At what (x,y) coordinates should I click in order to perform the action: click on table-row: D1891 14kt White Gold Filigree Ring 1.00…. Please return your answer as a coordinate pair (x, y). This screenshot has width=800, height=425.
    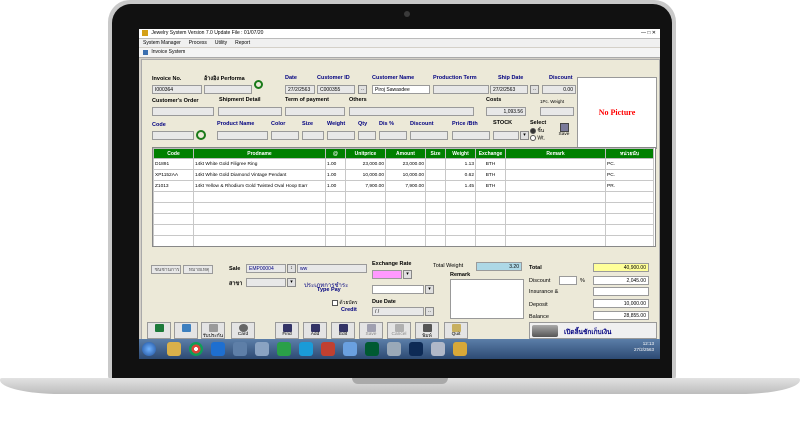
    Looking at the image, I should click on (403, 164).